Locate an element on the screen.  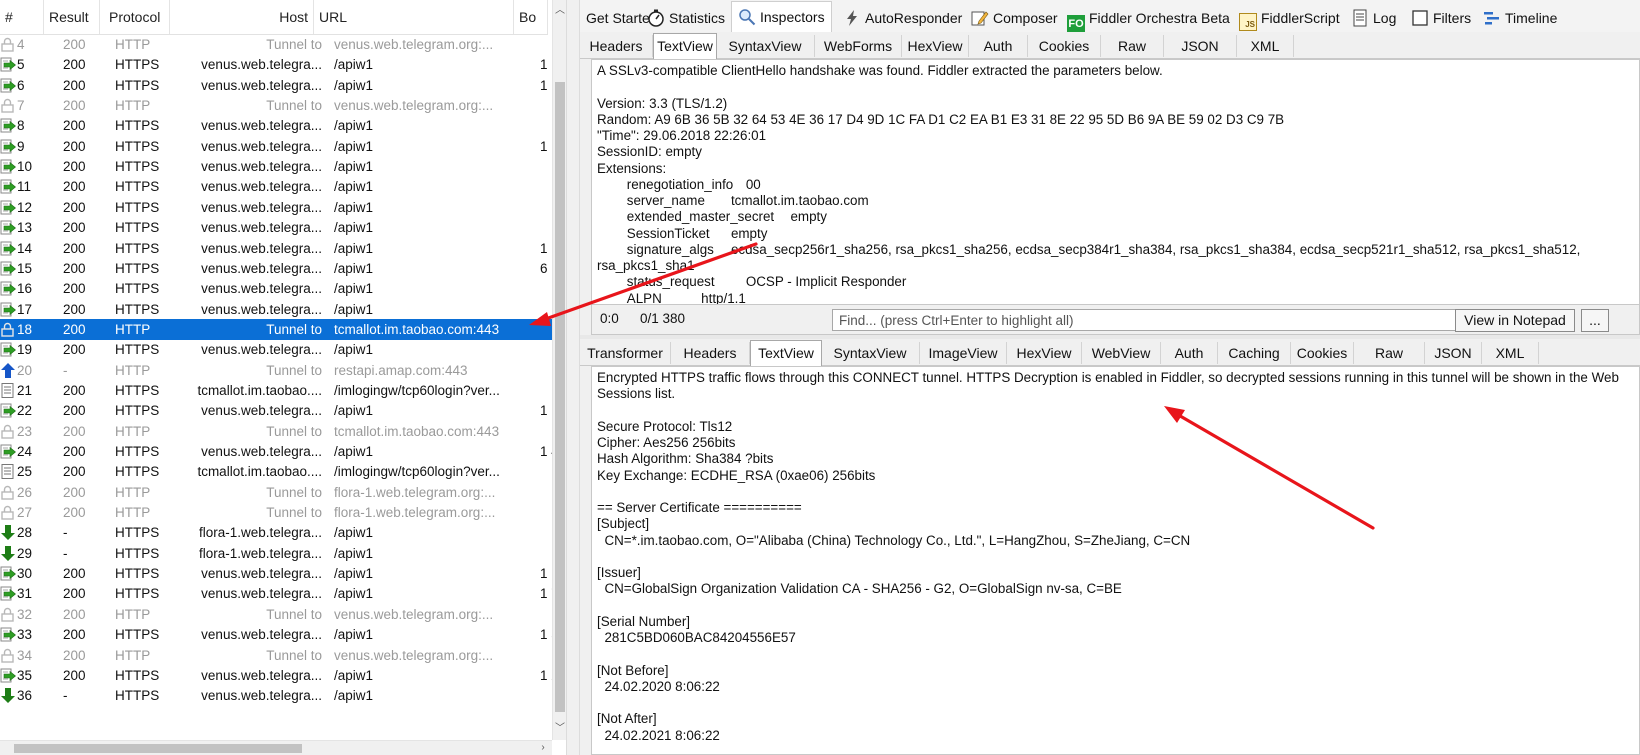
response-tab-hexview: HexView is located at coordinates (1044, 353).